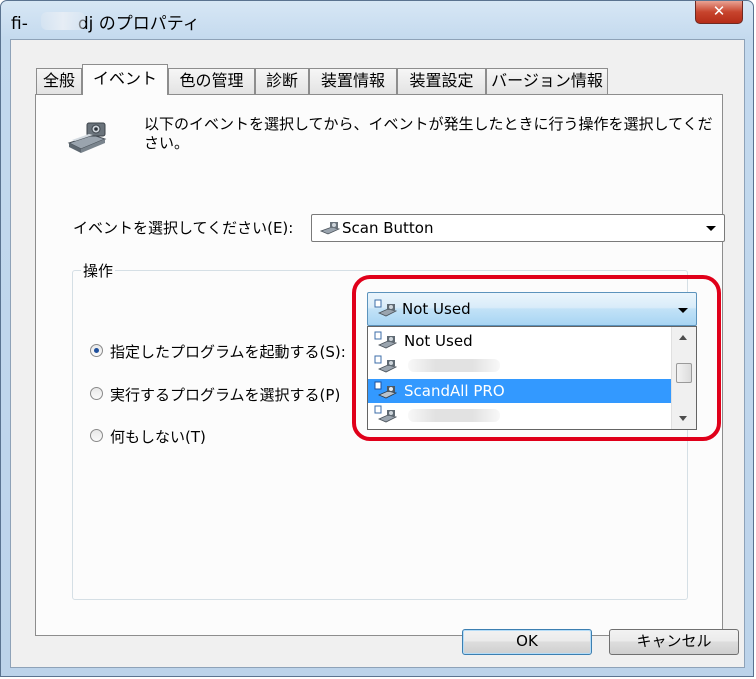  I want to click on program-option-label: Not Used, so click(438, 341).